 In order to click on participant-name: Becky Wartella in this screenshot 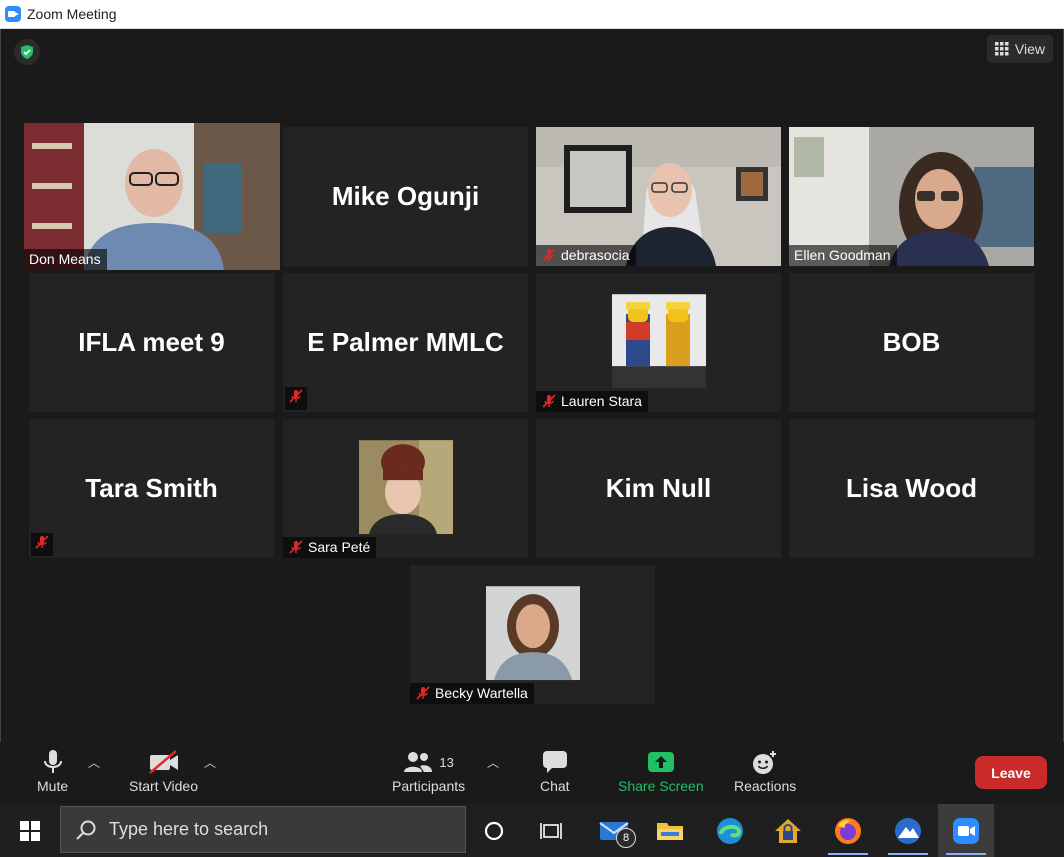, I will do `click(481, 693)`.